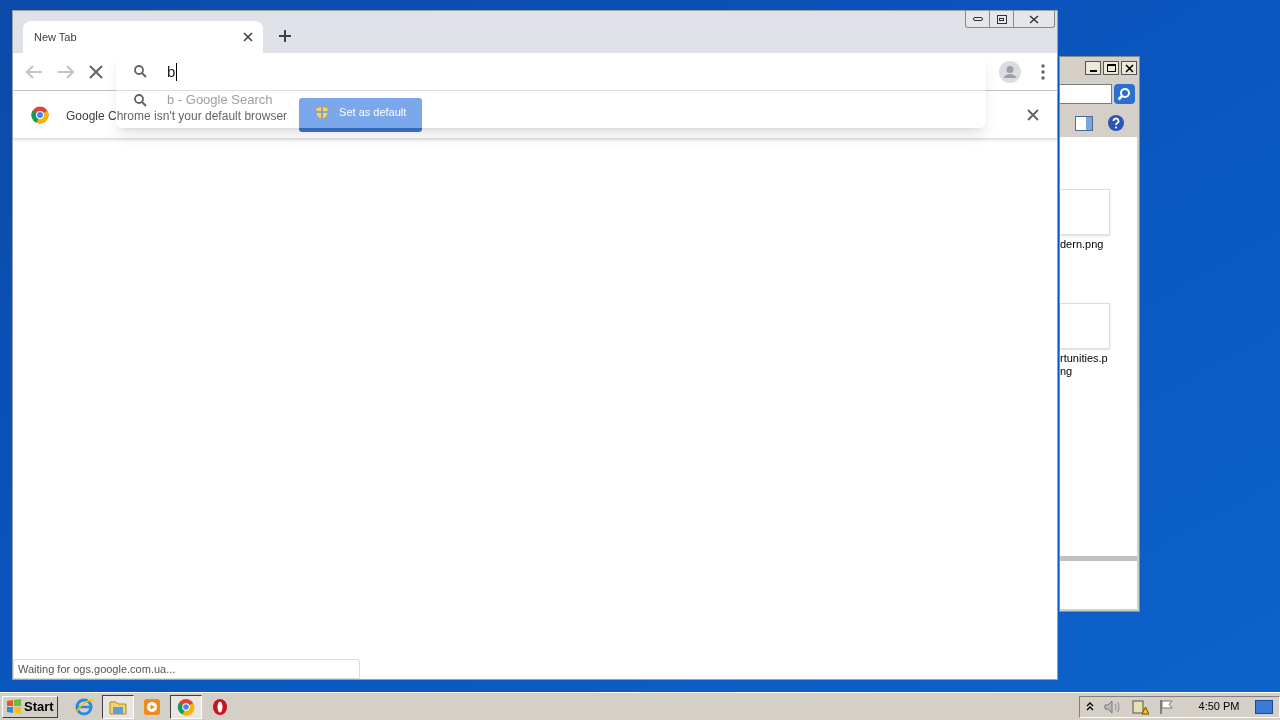  I want to click on stop-icon, so click(96, 71).